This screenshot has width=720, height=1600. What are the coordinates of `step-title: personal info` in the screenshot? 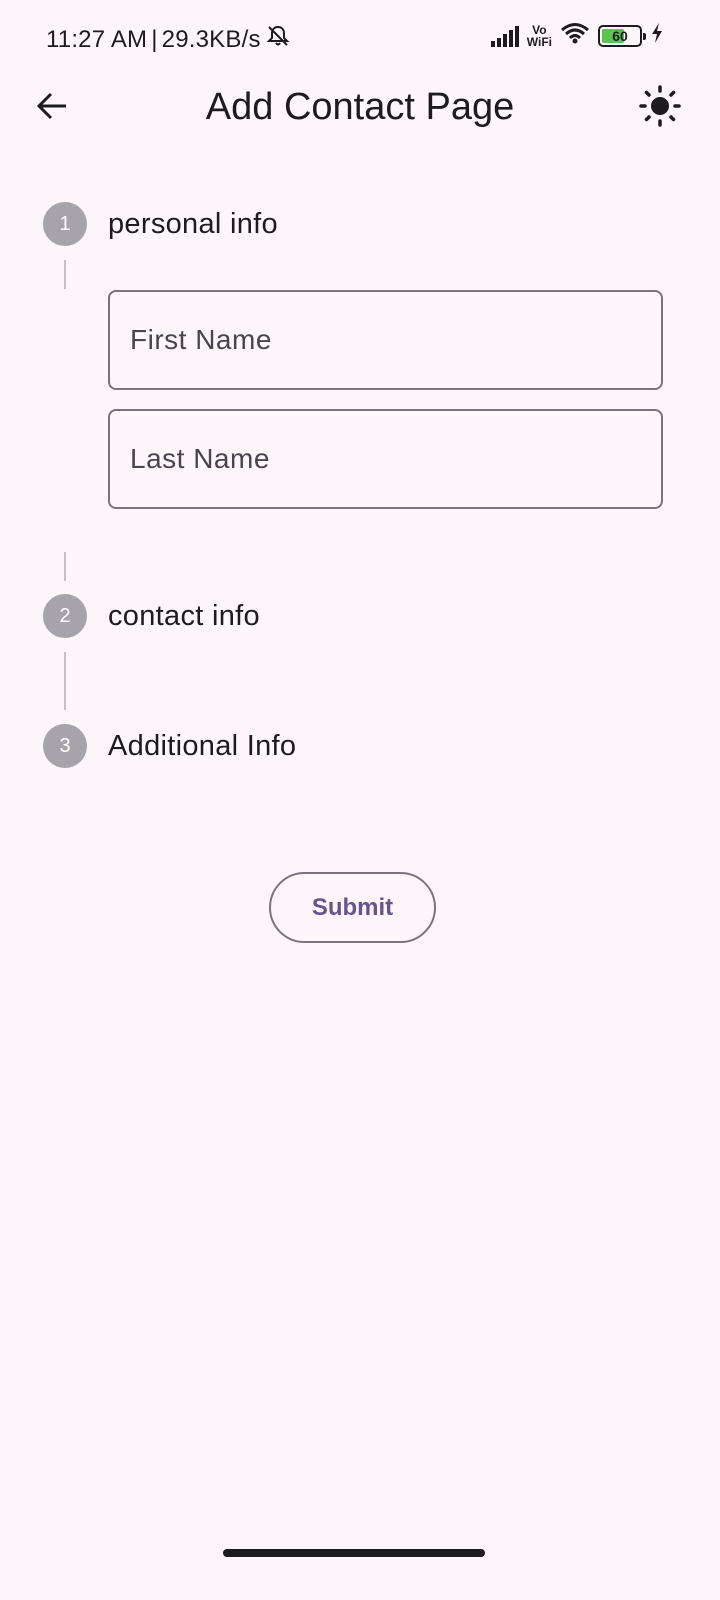 It's located at (193, 223).